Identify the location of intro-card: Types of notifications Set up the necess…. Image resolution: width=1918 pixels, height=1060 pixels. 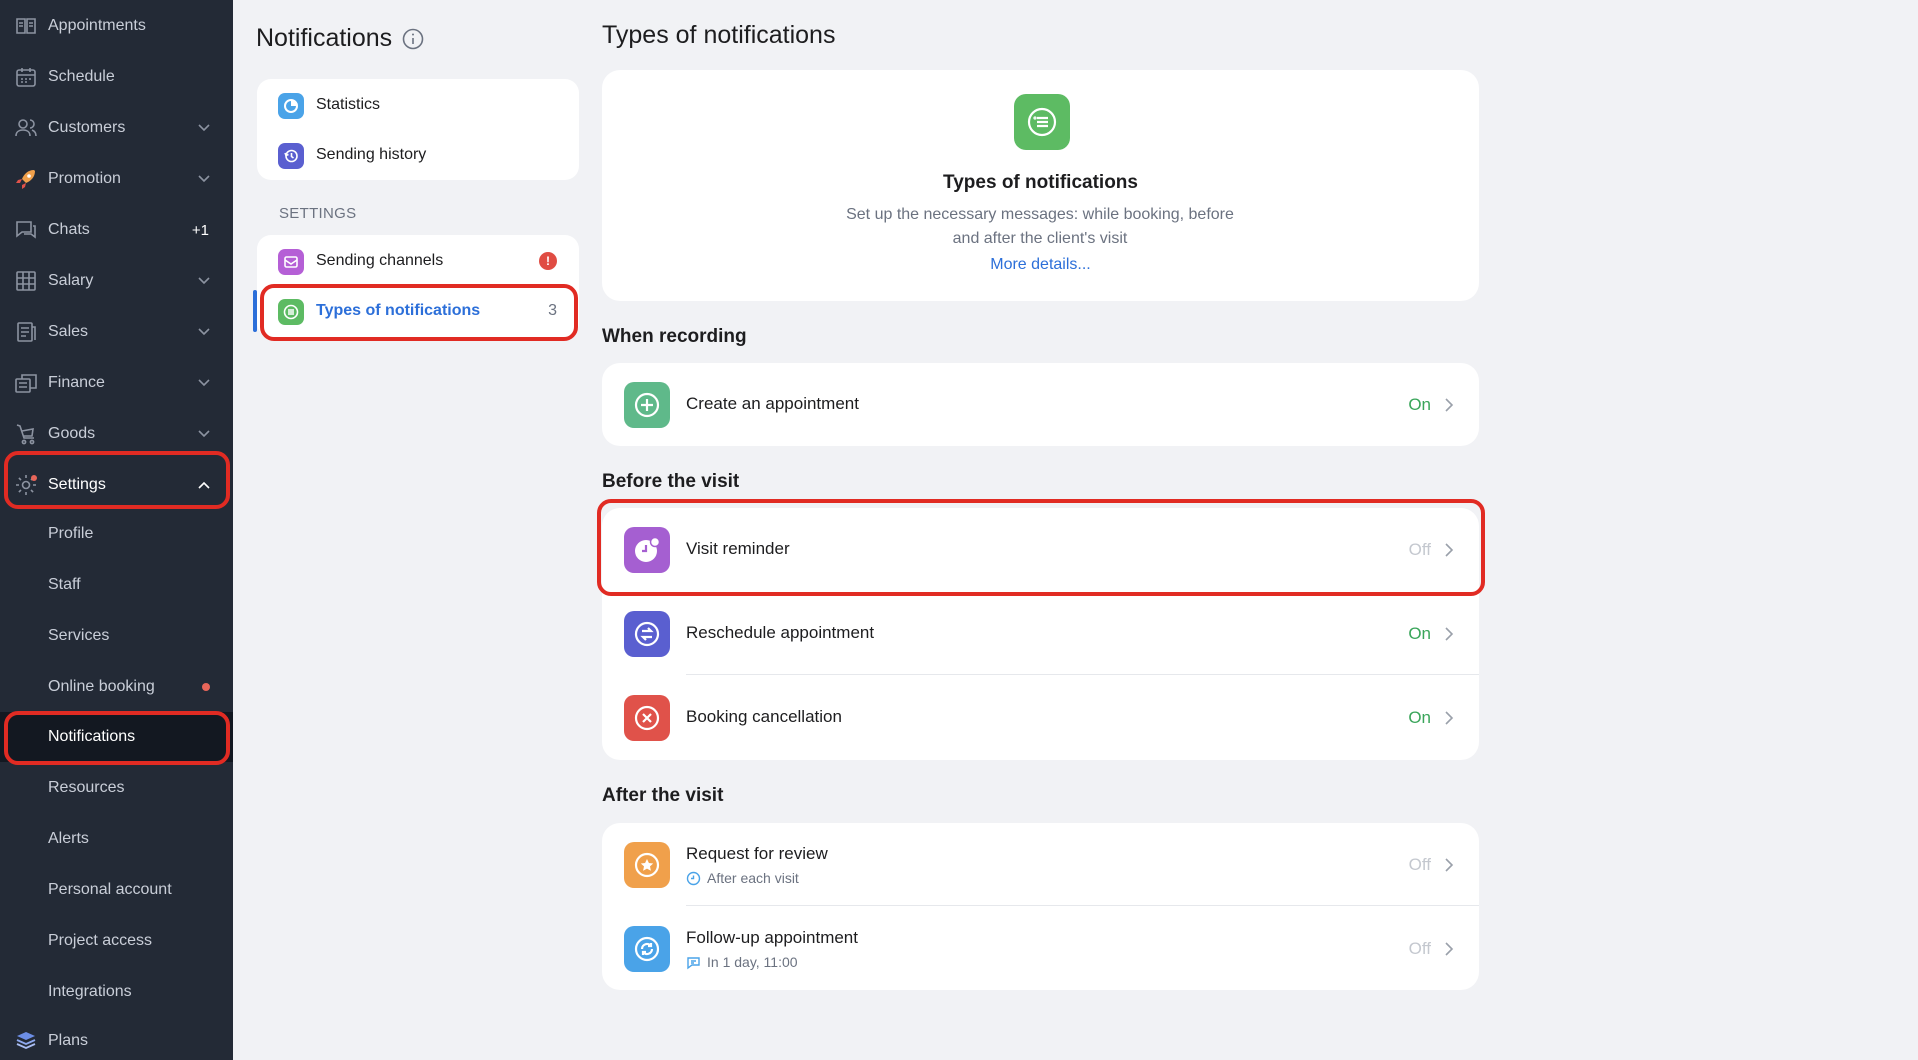
(1040, 185).